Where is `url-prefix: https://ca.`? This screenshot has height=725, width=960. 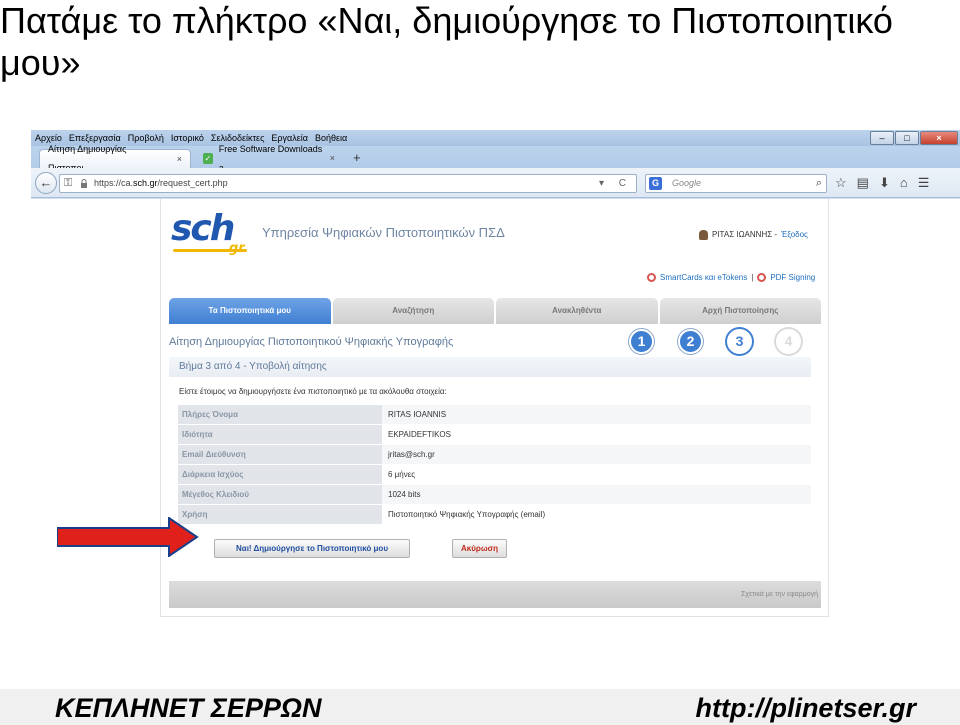 url-prefix: https://ca. is located at coordinates (114, 183).